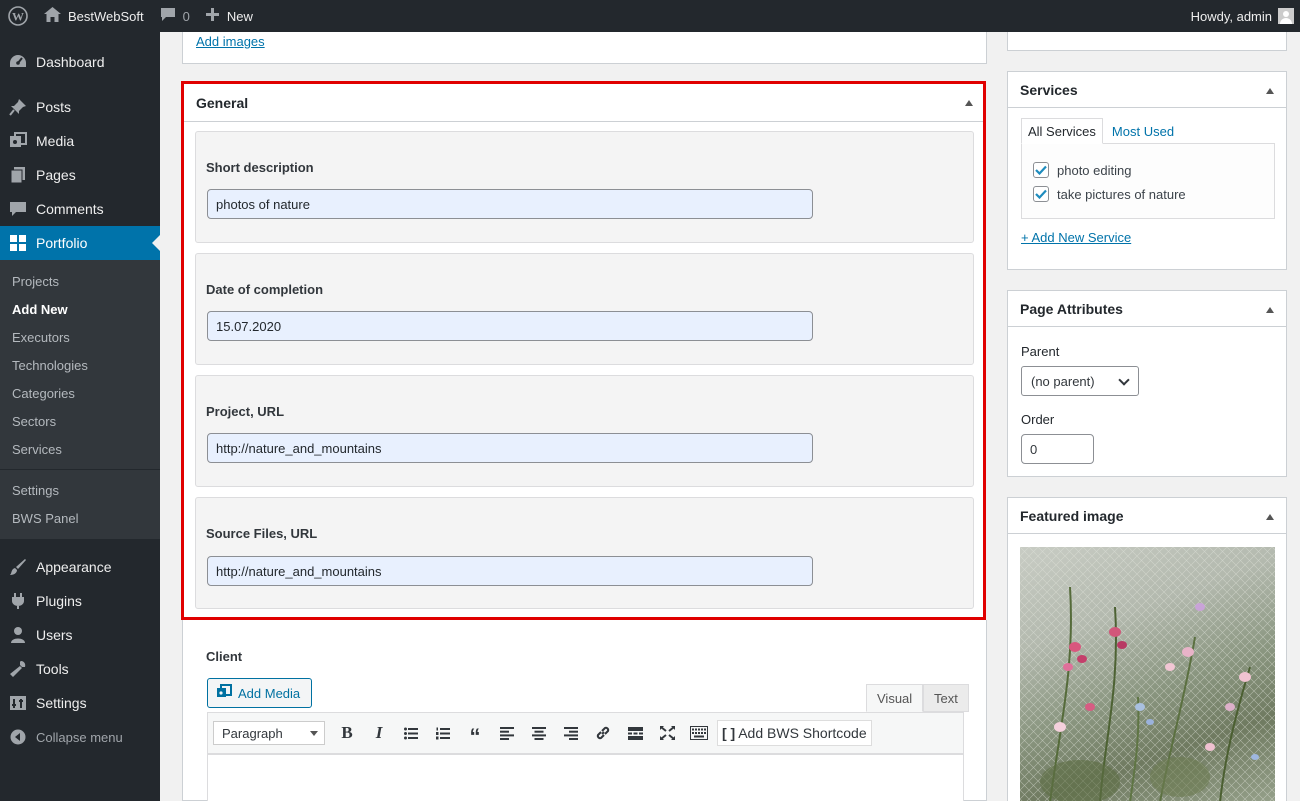  I want to click on align-left-icon, so click(507, 733).